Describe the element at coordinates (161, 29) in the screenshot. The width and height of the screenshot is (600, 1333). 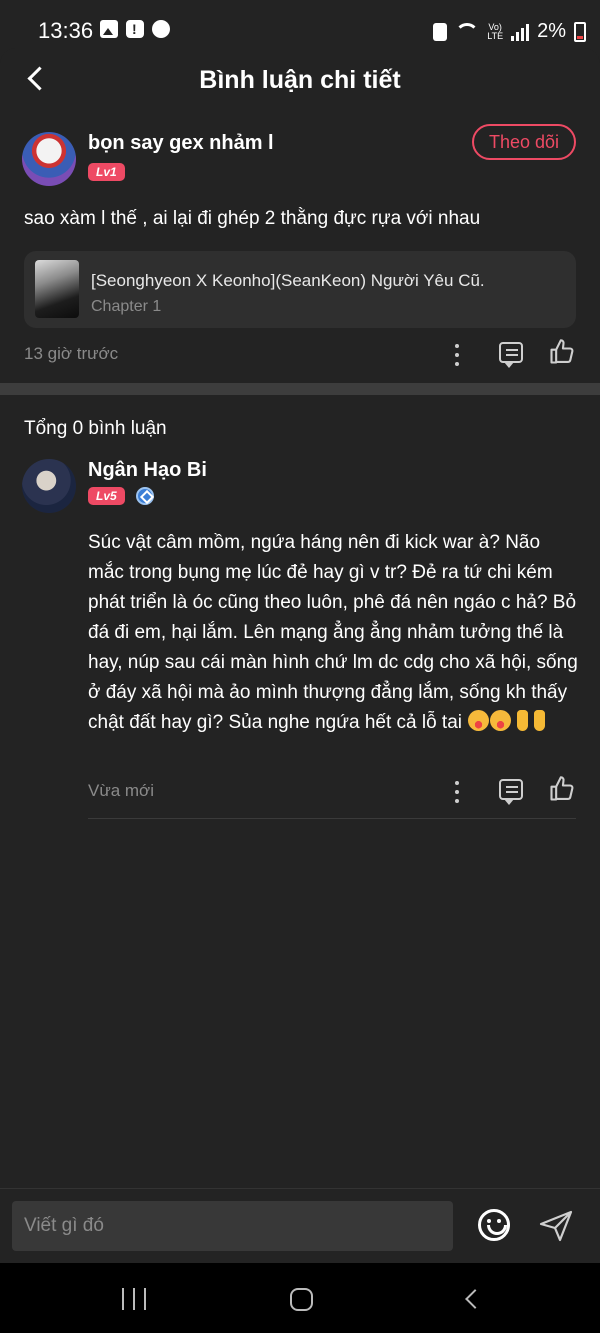
I see `message-notification-icon` at that location.